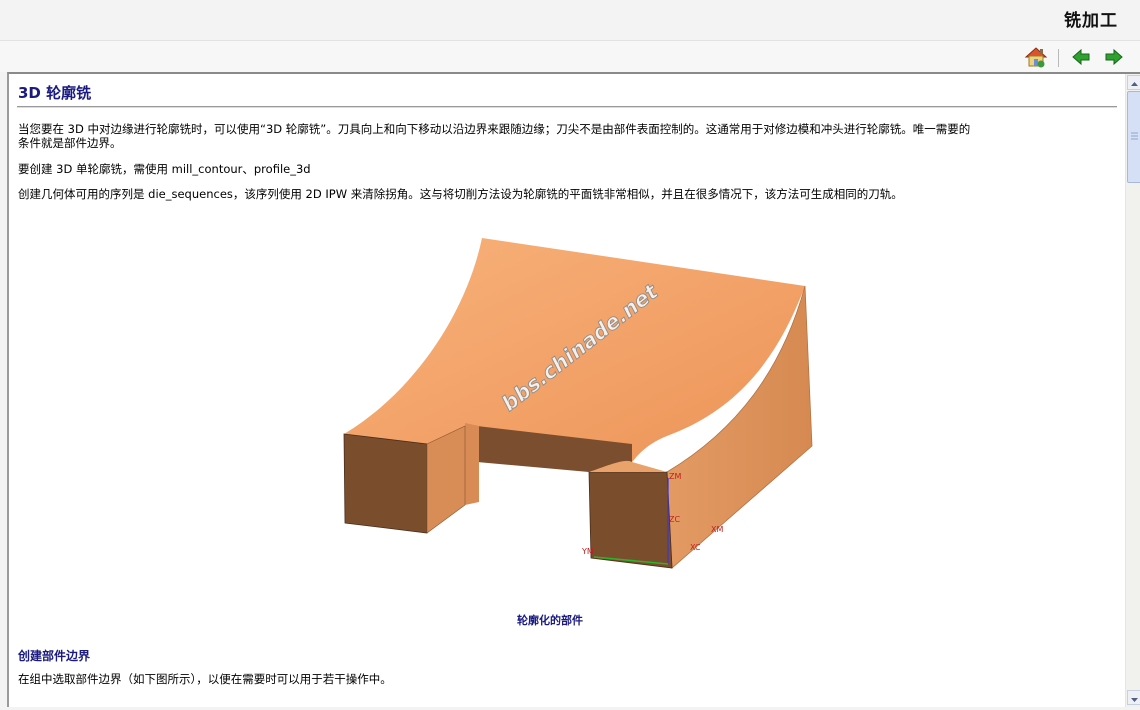 This screenshot has height=710, width=1140. What do you see at coordinates (1058, 58) in the screenshot?
I see `toolbar-separator` at bounding box center [1058, 58].